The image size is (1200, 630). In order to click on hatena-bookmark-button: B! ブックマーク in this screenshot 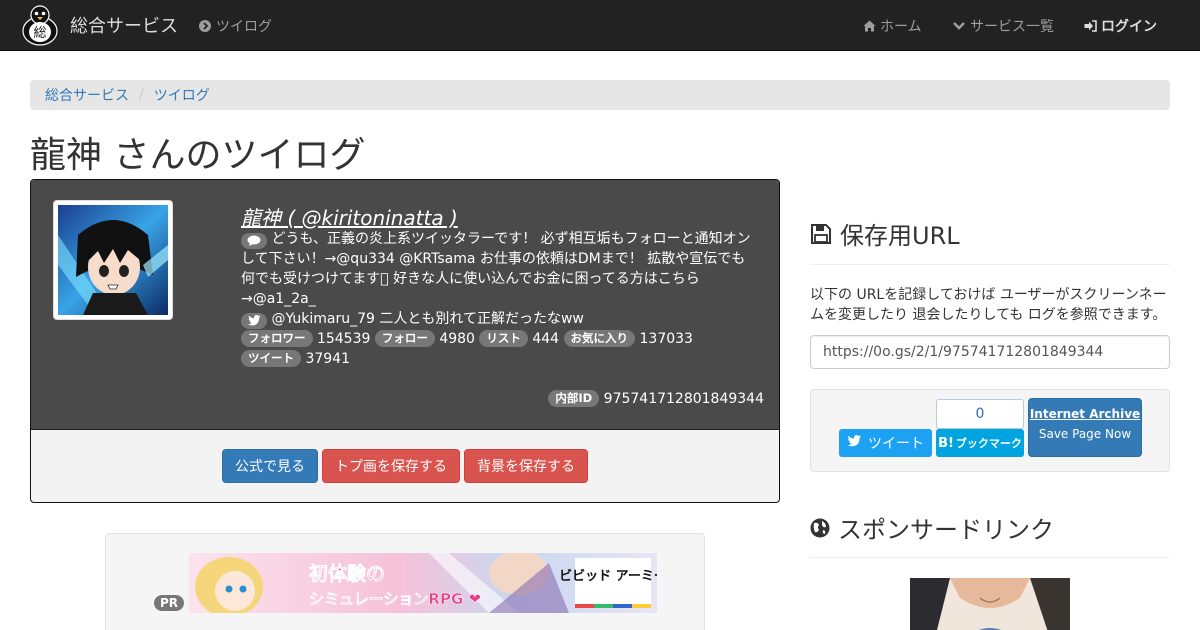, I will do `click(980, 443)`.